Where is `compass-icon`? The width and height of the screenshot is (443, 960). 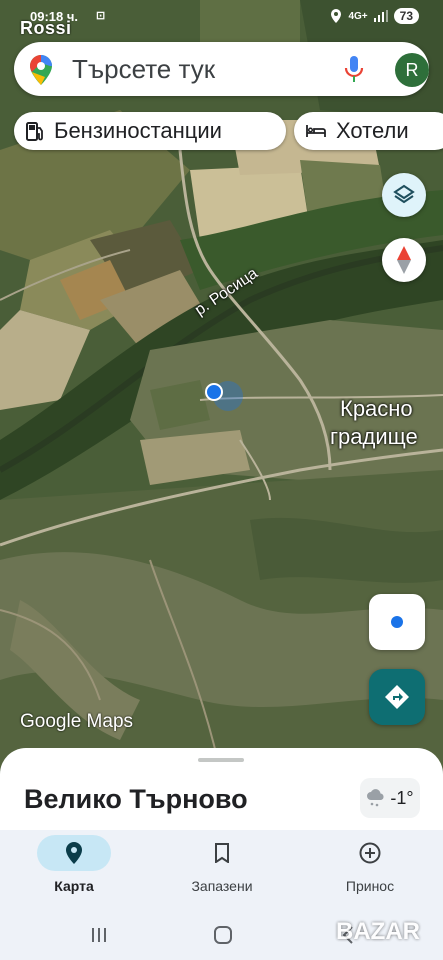 compass-icon is located at coordinates (404, 260).